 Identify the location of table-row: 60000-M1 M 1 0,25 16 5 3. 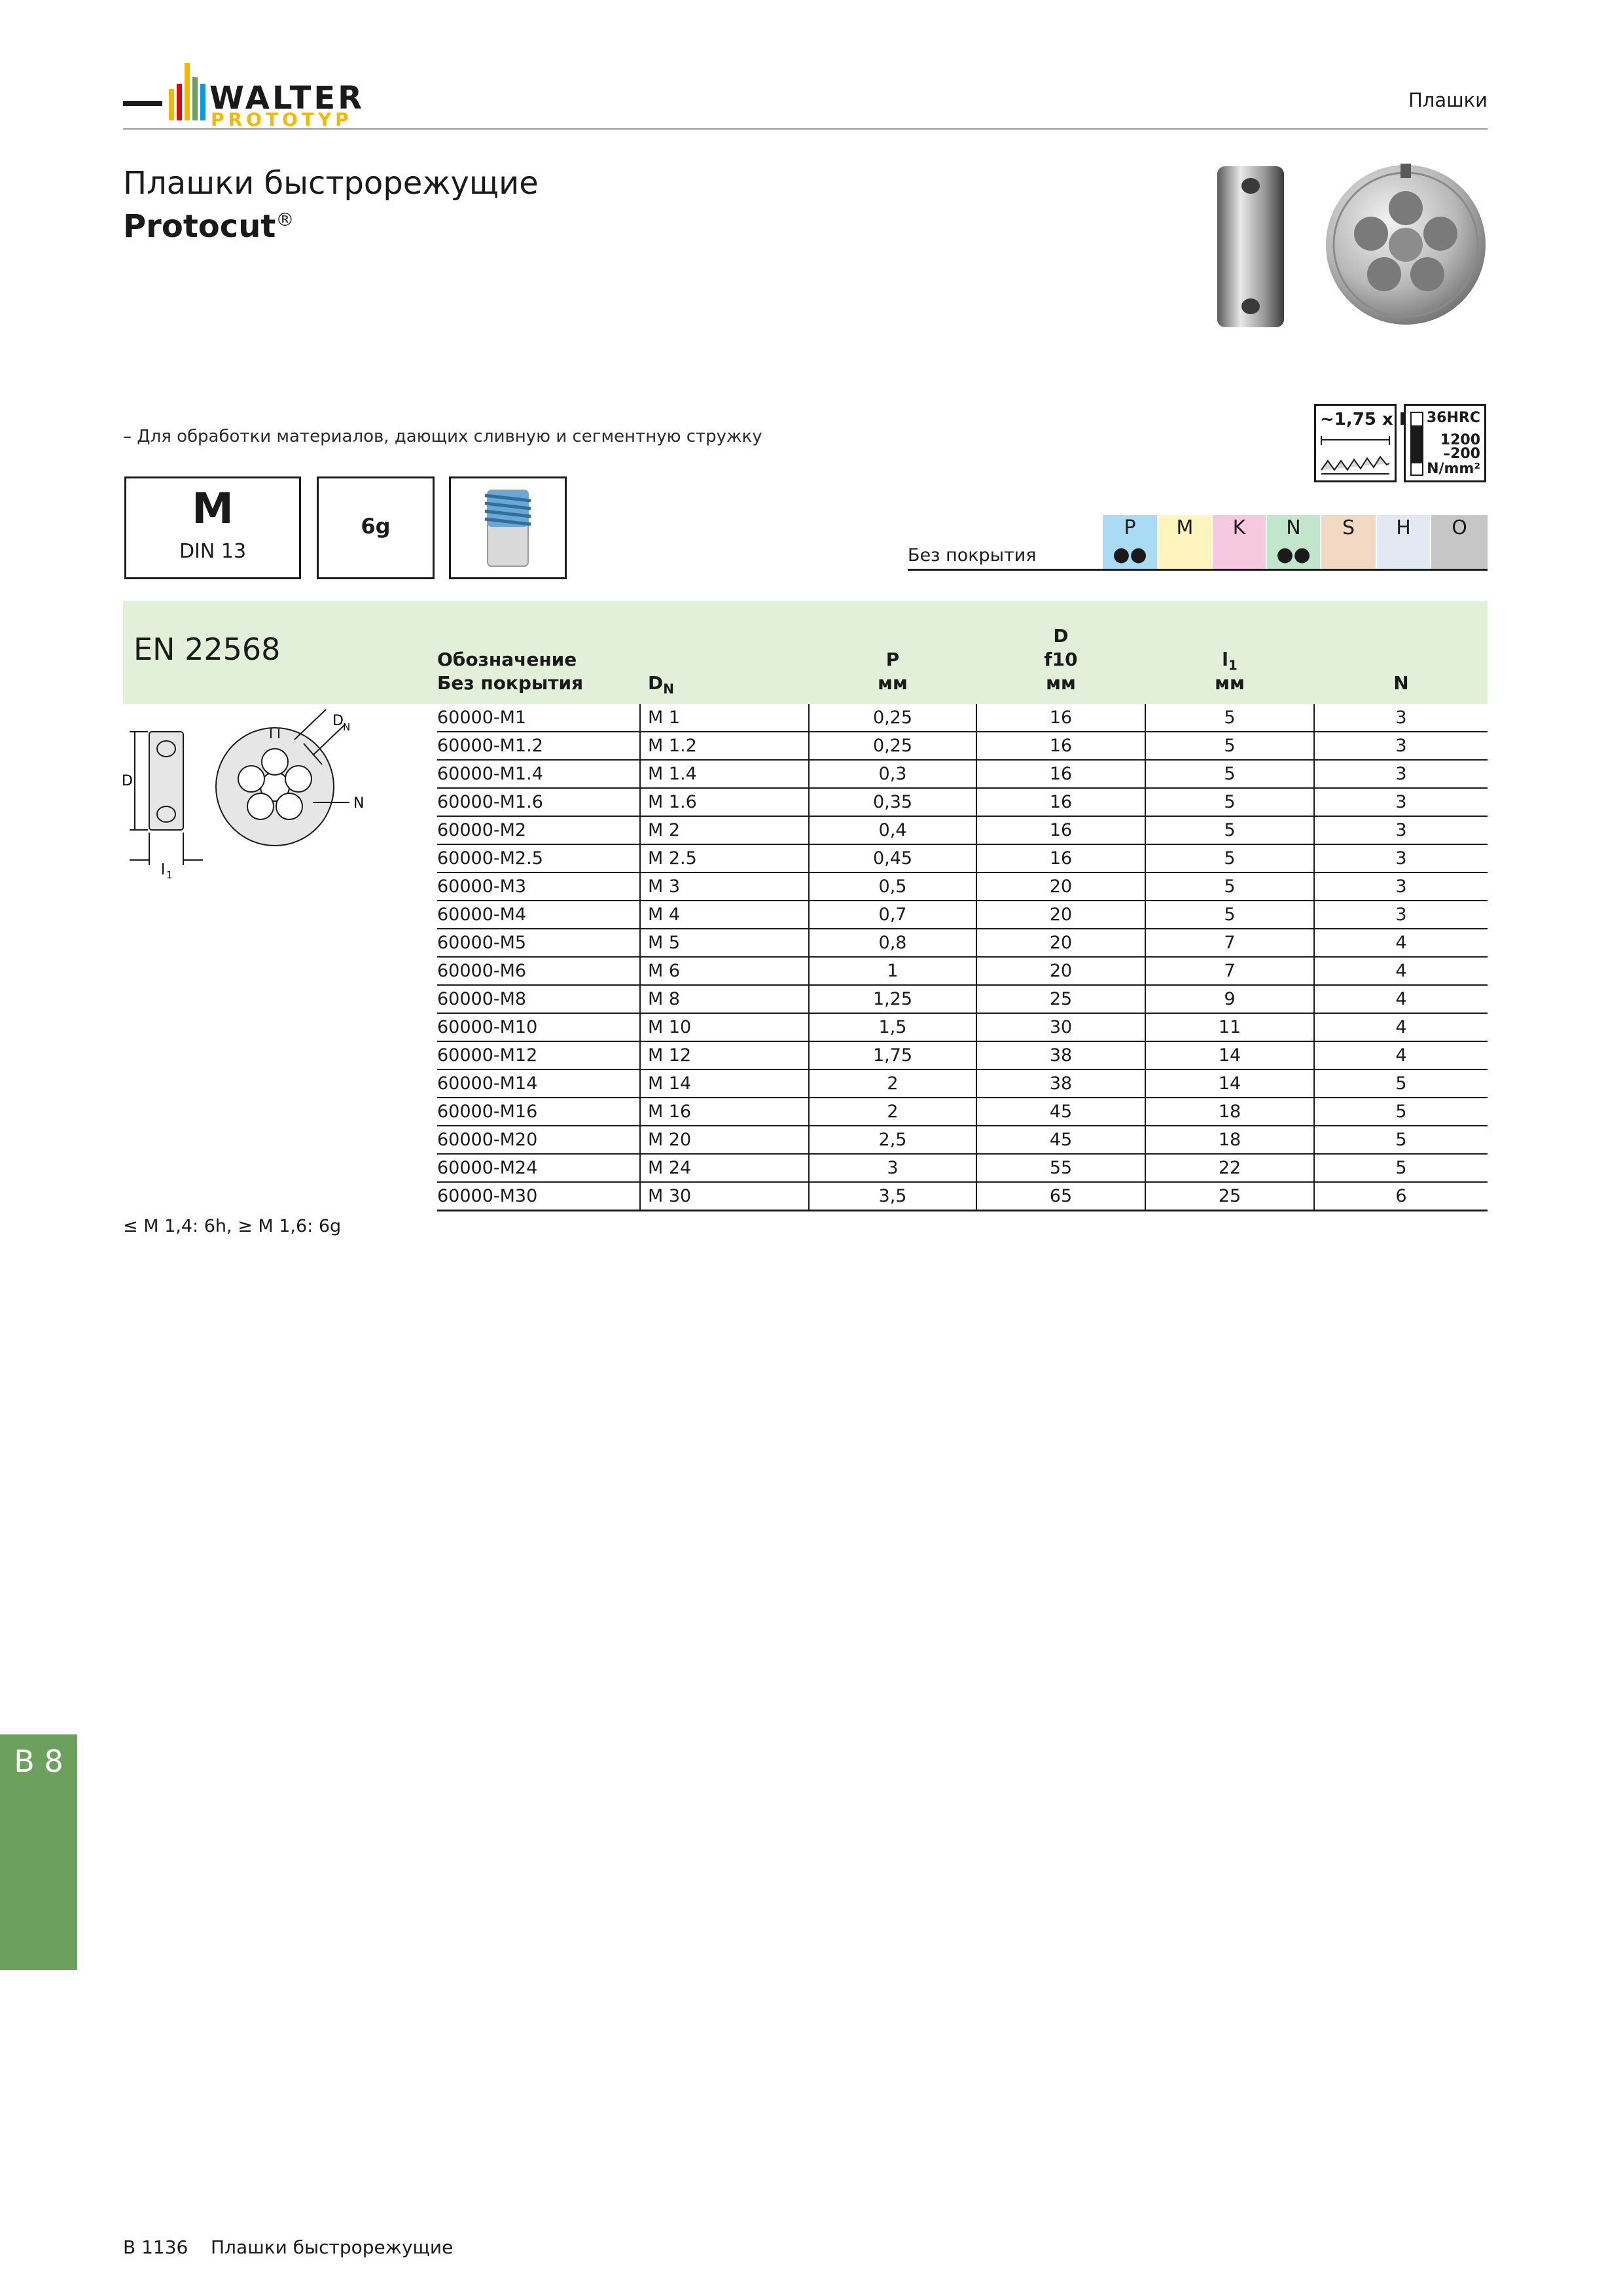
(962, 718).